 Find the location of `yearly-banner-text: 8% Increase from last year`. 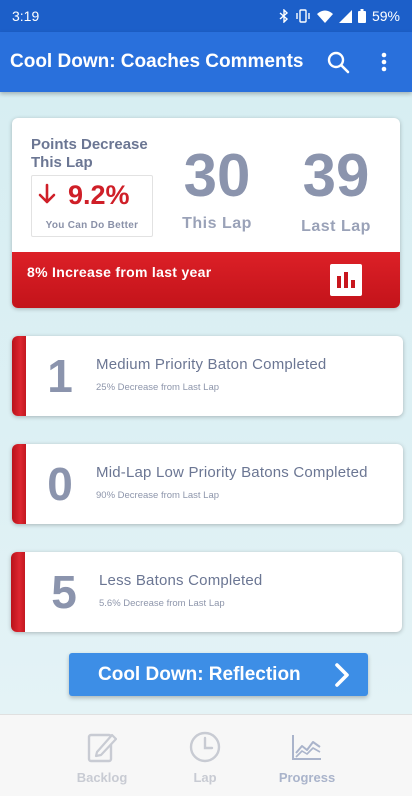

yearly-banner-text: 8% Increase from last year is located at coordinates (119, 272).